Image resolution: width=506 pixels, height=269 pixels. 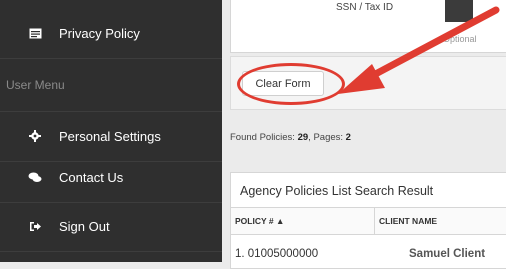 I want to click on red-arrow-annotation, so click(x=419, y=50).